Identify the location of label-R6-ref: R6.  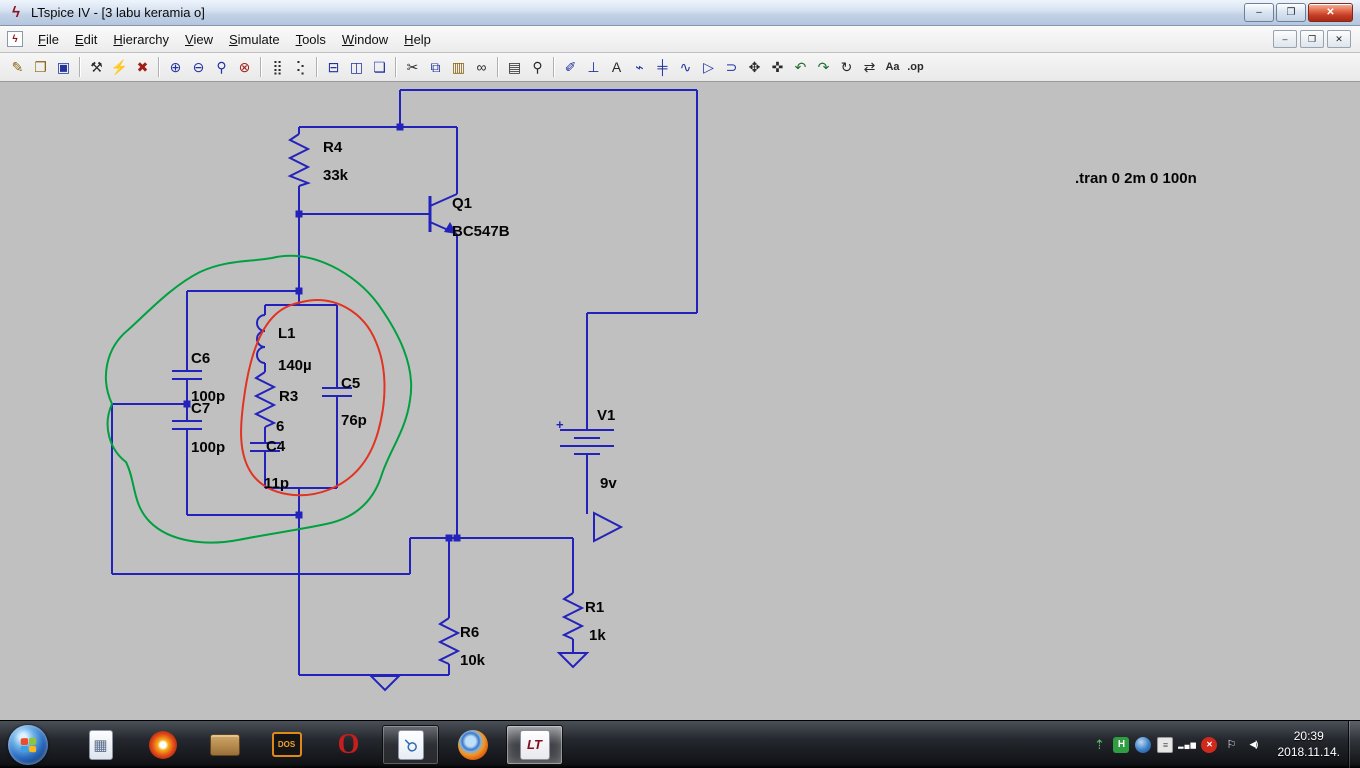
(469, 632).